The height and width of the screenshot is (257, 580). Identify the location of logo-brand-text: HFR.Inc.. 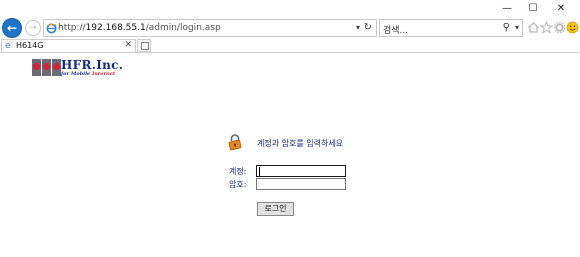
(92, 65).